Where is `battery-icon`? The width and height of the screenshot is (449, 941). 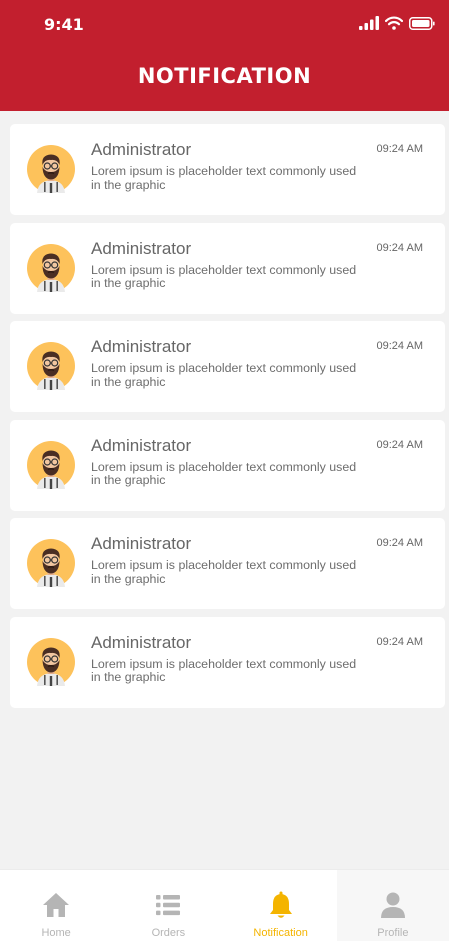
battery-icon is located at coordinates (422, 23).